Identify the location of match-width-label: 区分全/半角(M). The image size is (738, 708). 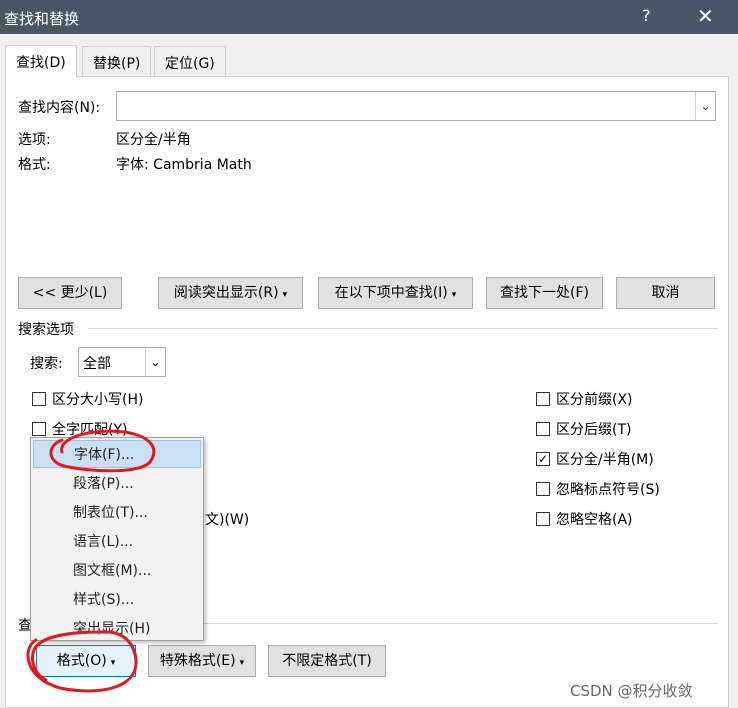
(605, 460).